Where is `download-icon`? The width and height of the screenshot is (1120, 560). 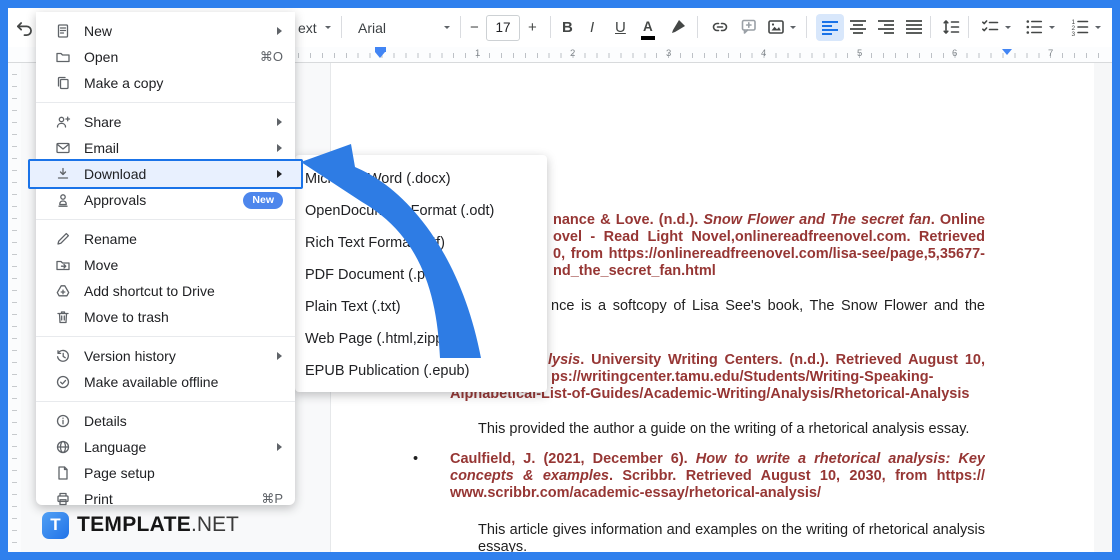 download-icon is located at coordinates (63, 173).